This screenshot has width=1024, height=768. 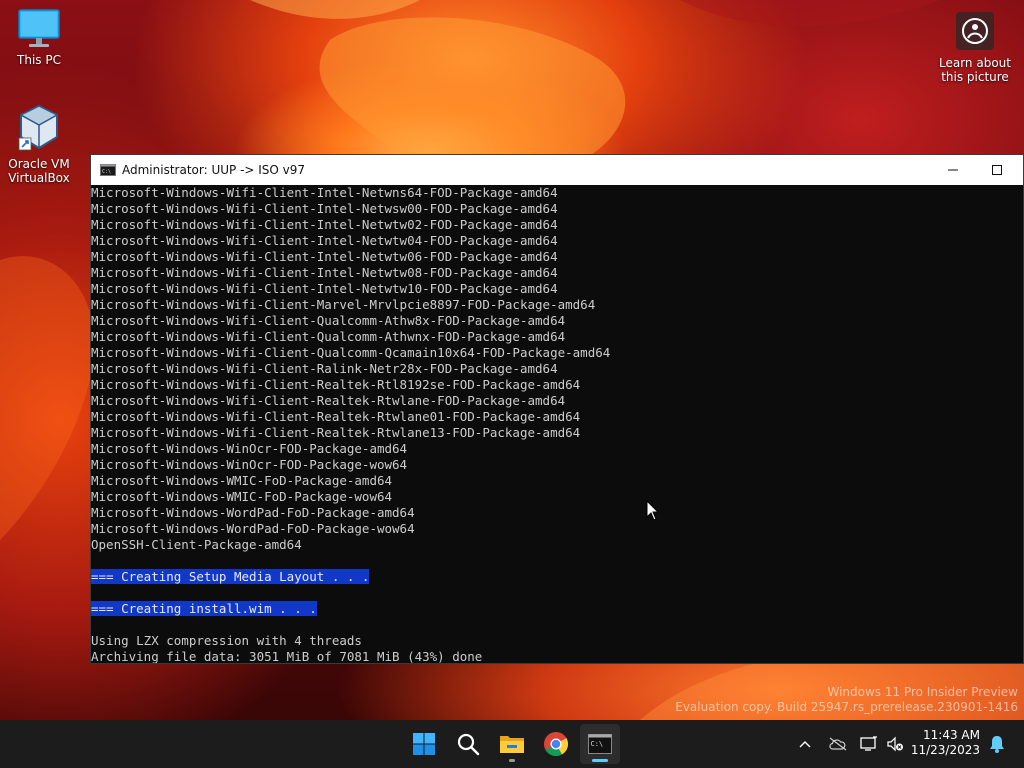 I want to click on mouse-cursor-icon, so click(x=653, y=510).